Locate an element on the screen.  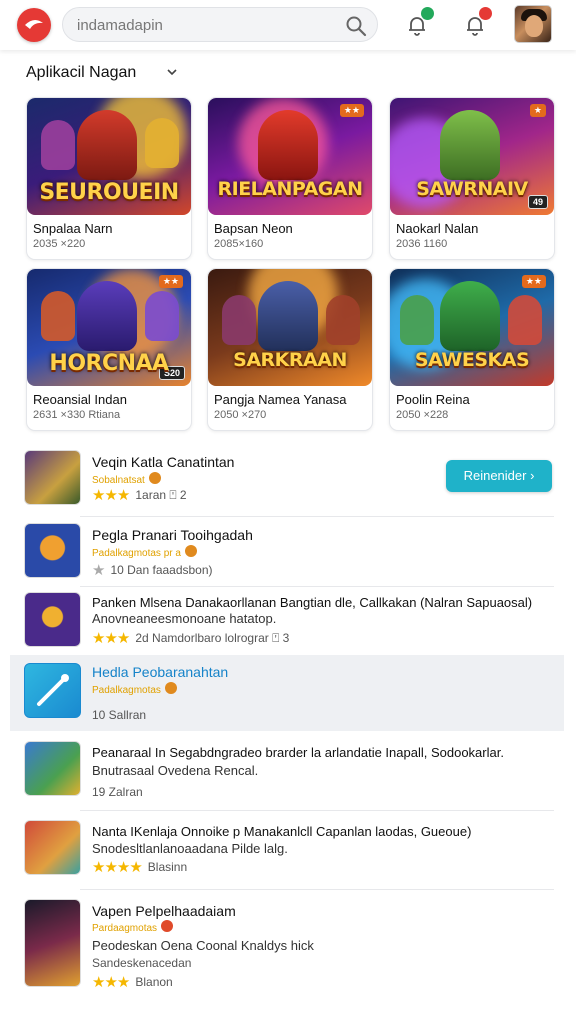
list-item-description: Snodesltlanlanoaadana Pilde lalg. is located at coordinates (190, 848).